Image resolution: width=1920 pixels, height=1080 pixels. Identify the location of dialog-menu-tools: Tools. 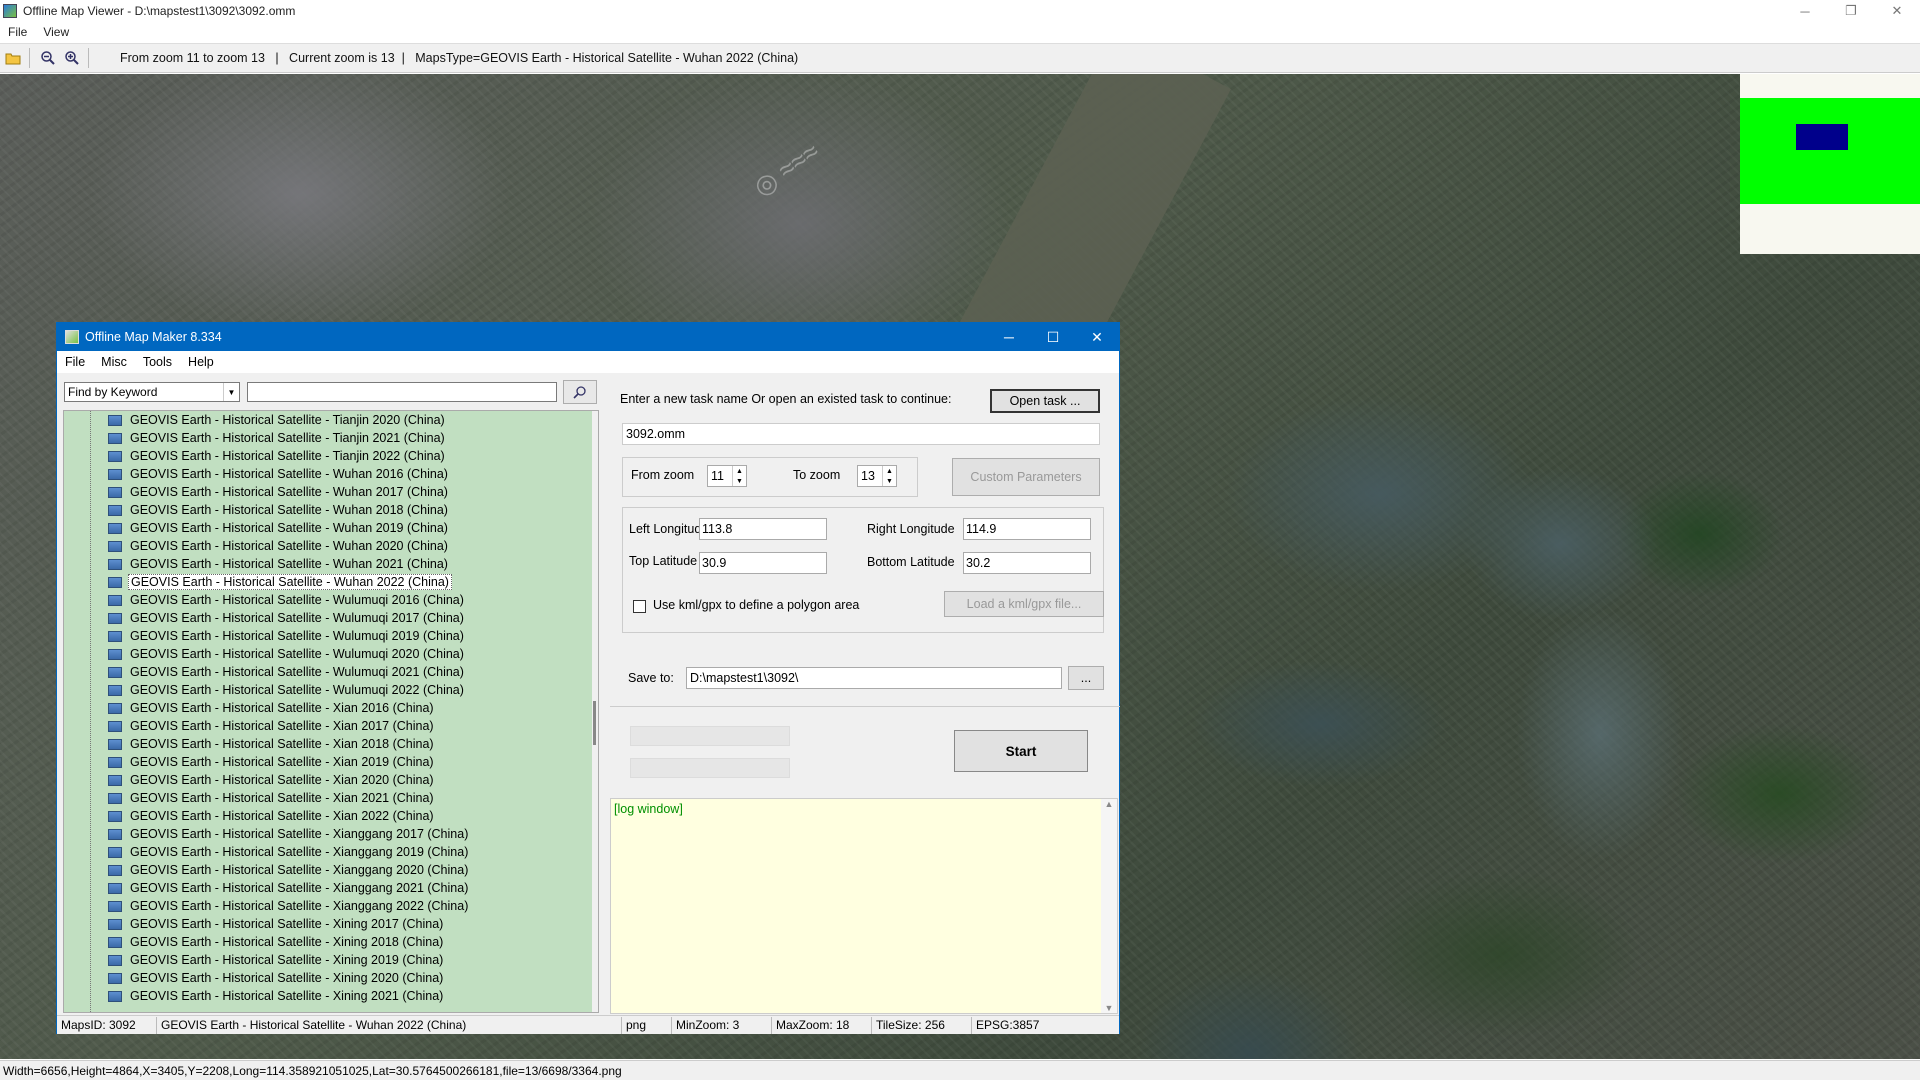
(157, 362).